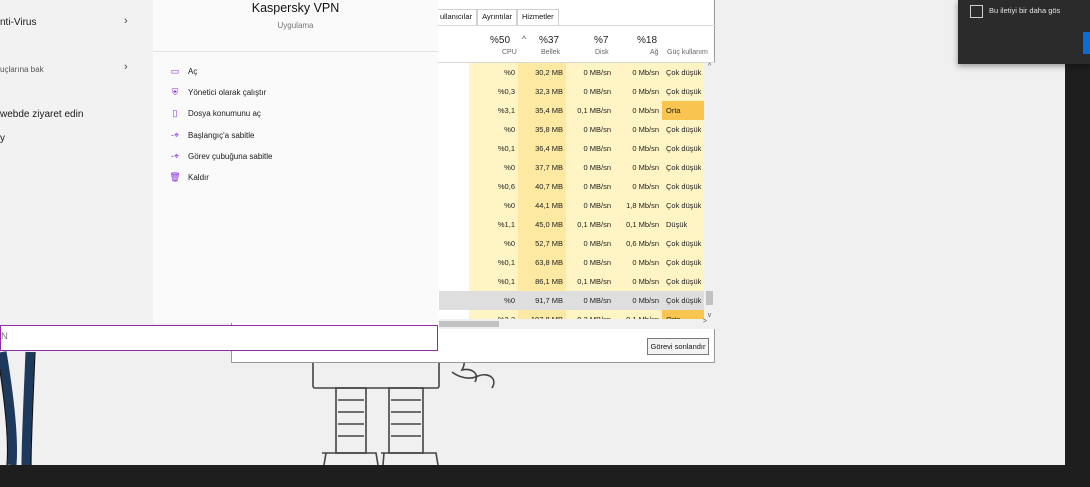 Image resolution: width=1090 pixels, height=487 pixels. What do you see at coordinates (602, 52) in the screenshot?
I see `disk-header-label: Disk` at bounding box center [602, 52].